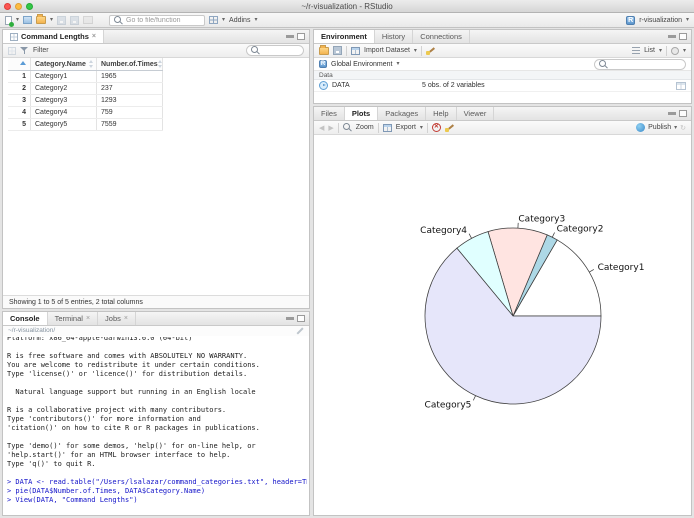  I want to click on scope-caret-icon: ▾, so click(397, 64).